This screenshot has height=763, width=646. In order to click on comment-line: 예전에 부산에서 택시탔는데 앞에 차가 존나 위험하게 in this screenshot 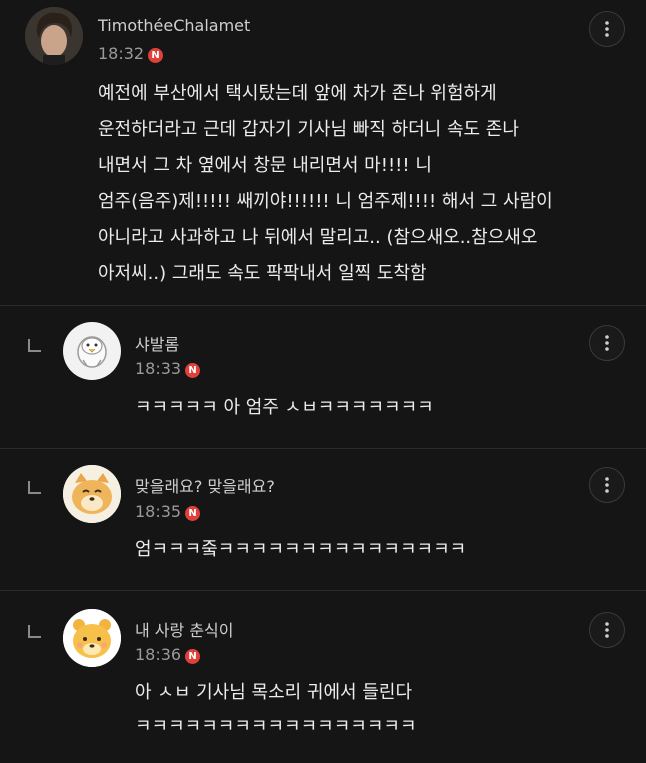, I will do `click(297, 93)`.